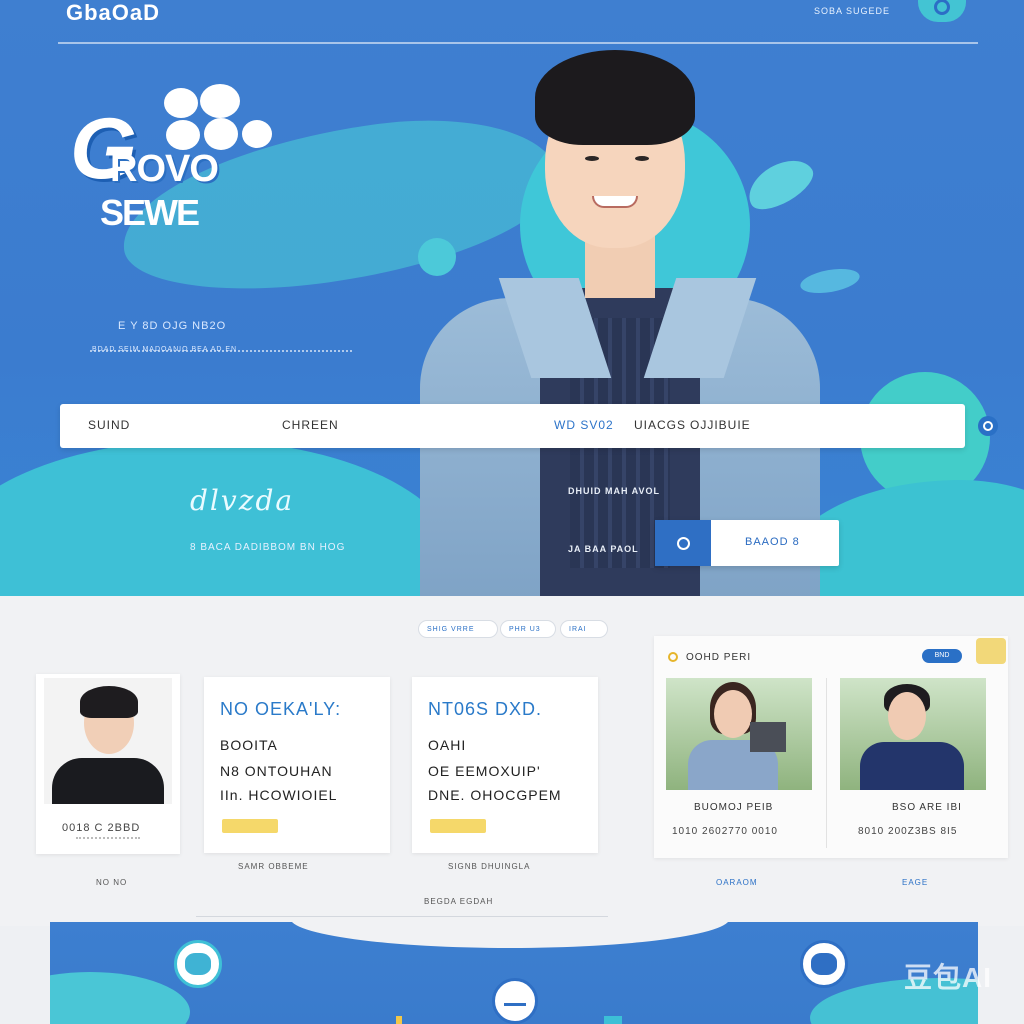 This screenshot has height=1024, width=1024. What do you see at coordinates (150, 212) in the screenshot?
I see `logo-word: SEWE` at bounding box center [150, 212].